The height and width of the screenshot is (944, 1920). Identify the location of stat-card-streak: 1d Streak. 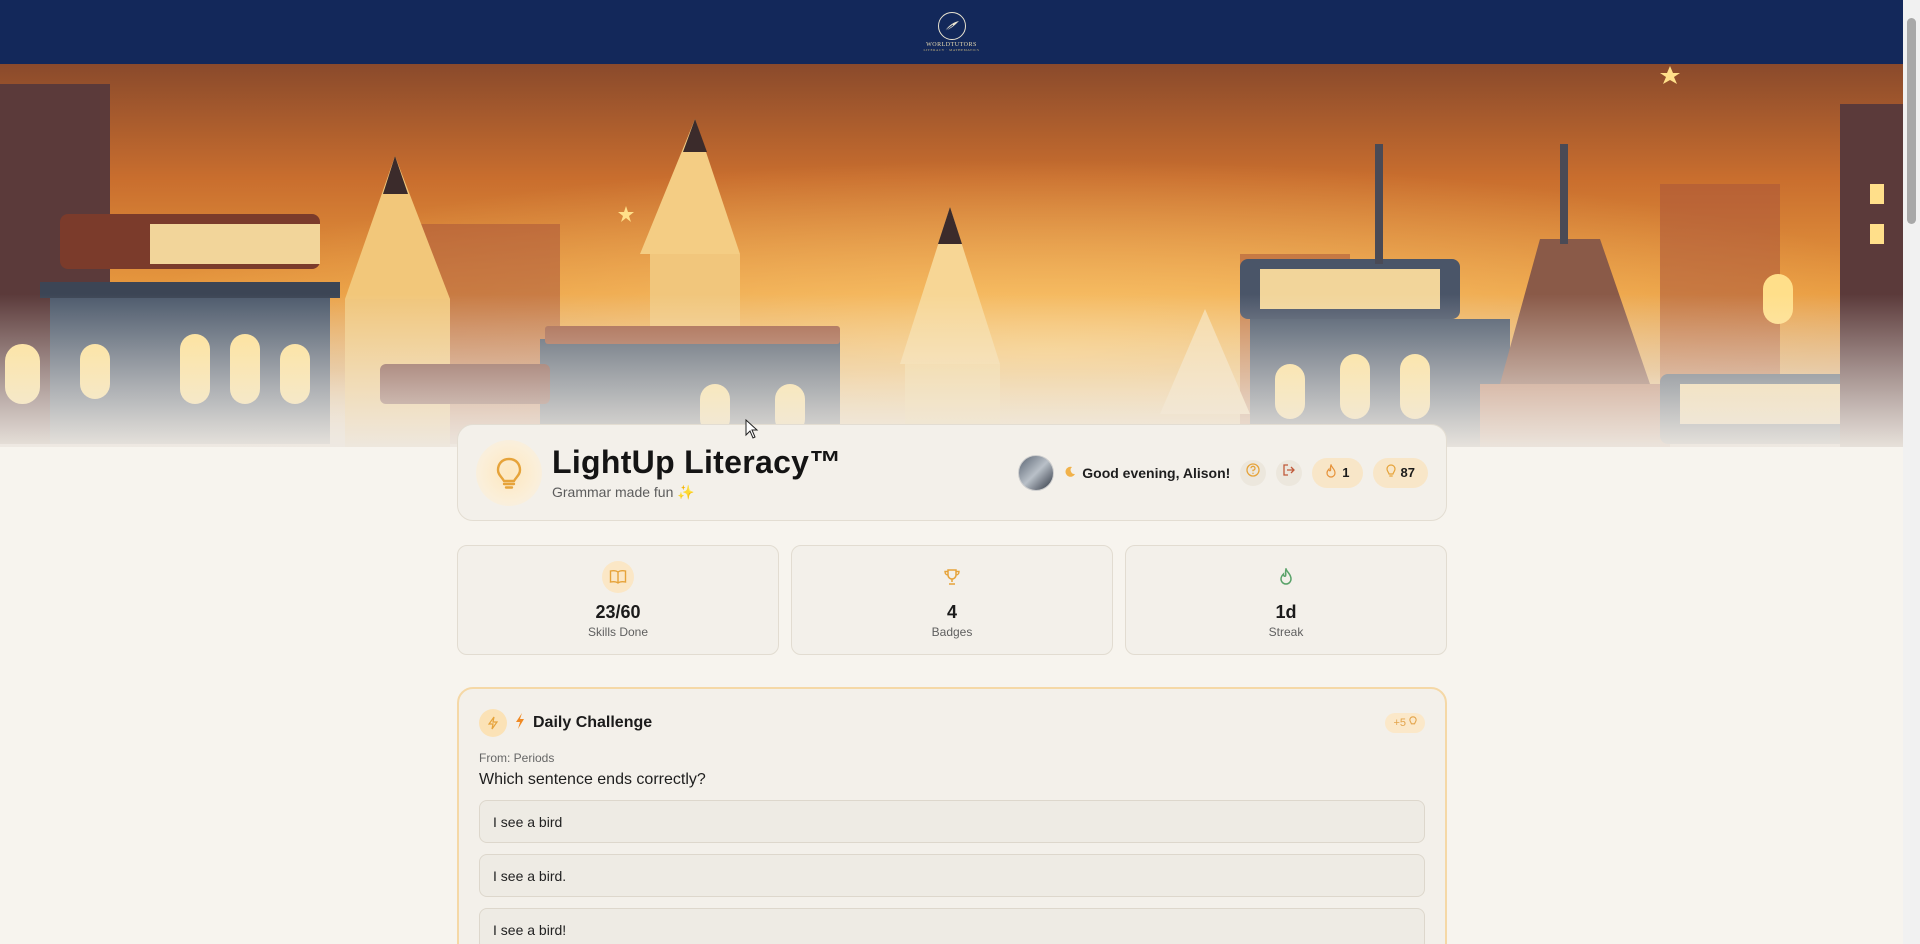
(1286, 600).